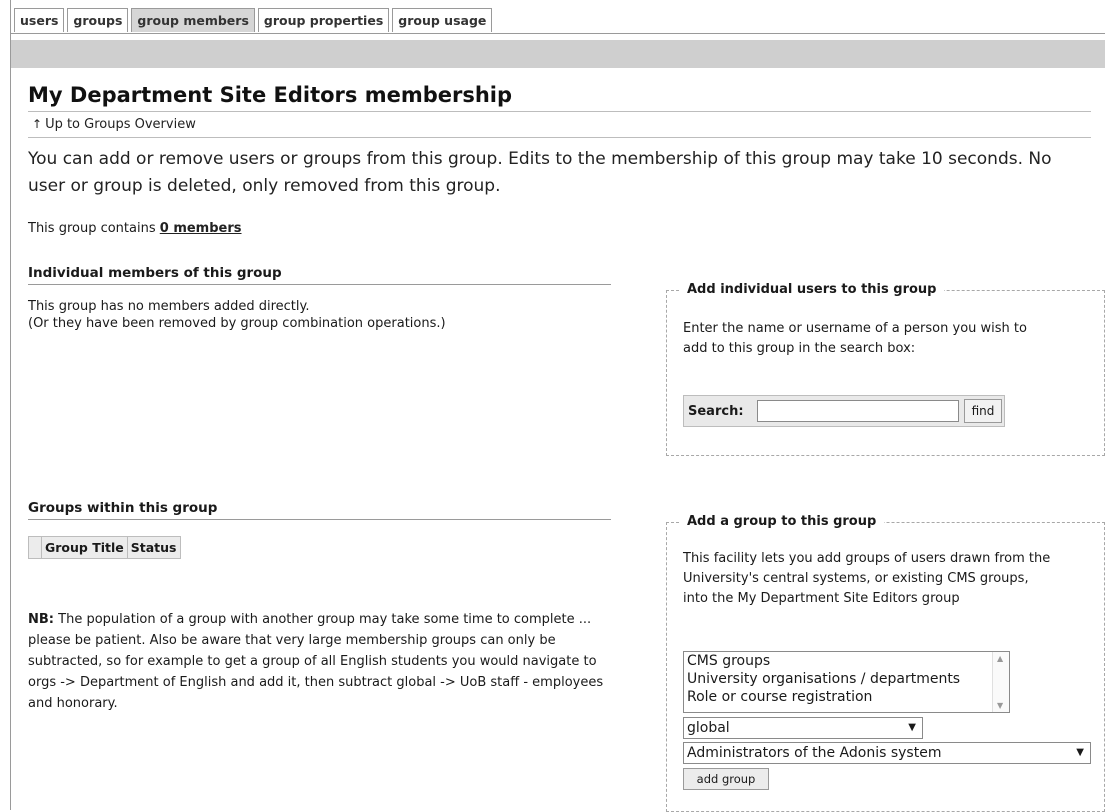 The height and width of the screenshot is (812, 1109). What do you see at coordinates (1000, 658) in the screenshot?
I see `scroll-up-arrow-icon: ▲` at bounding box center [1000, 658].